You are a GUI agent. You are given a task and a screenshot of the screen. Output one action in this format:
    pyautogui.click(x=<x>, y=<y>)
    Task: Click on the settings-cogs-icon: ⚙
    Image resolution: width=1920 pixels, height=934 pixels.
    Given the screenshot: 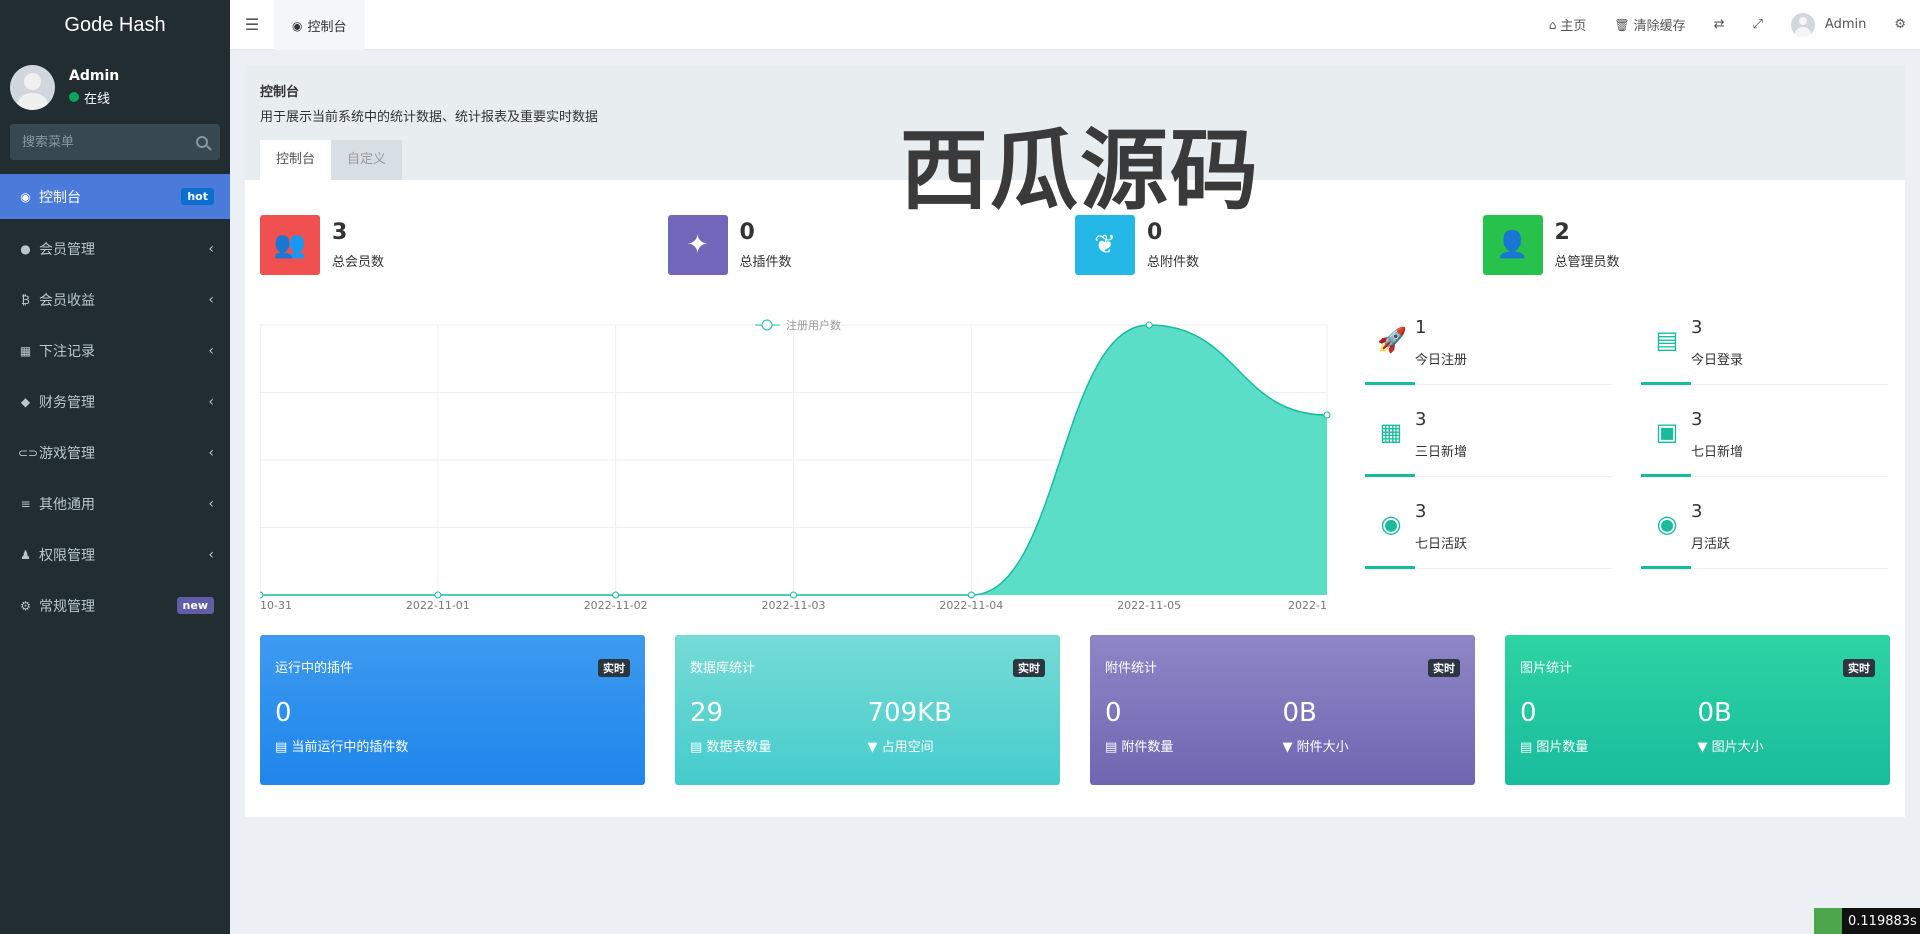 What is the action you would take?
    pyautogui.click(x=1900, y=24)
    